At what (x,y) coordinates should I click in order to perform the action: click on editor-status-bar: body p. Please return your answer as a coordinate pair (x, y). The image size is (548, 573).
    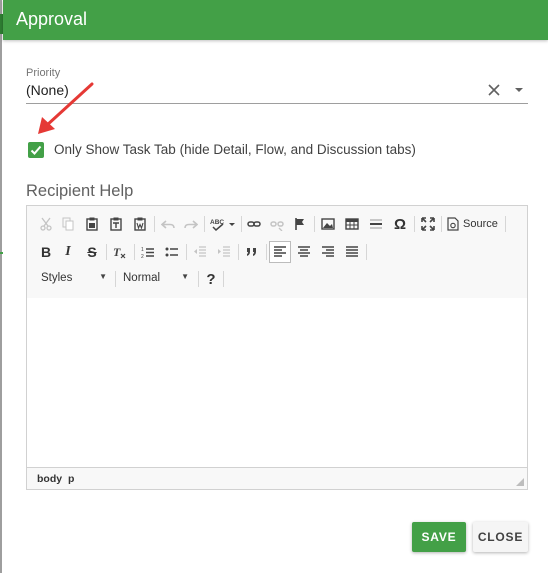
    Looking at the image, I should click on (277, 478).